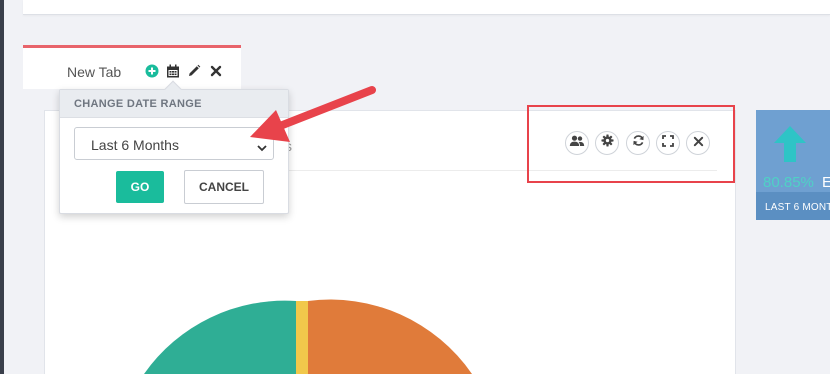  I want to click on stat-card: 80.85% E LAST 6 MONT, so click(793, 165).